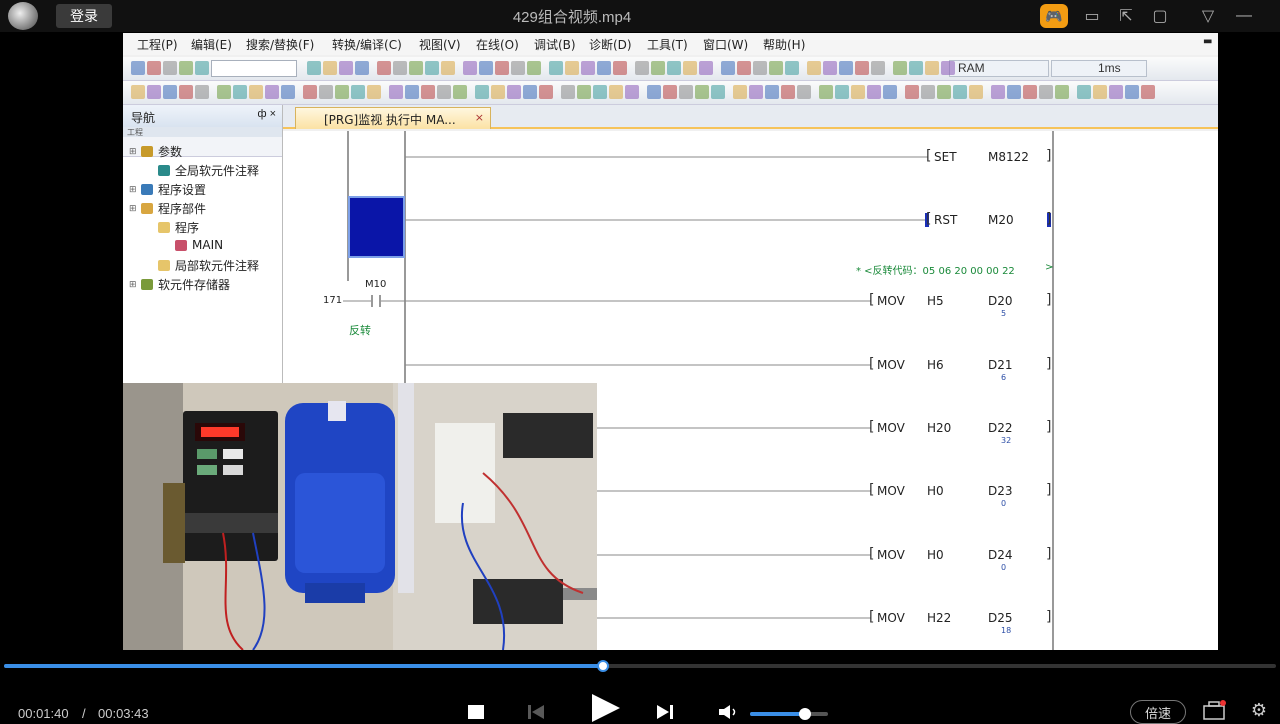 This screenshot has height=724, width=1280. I want to click on menu-dropdown-icon: ▽, so click(1208, 16).